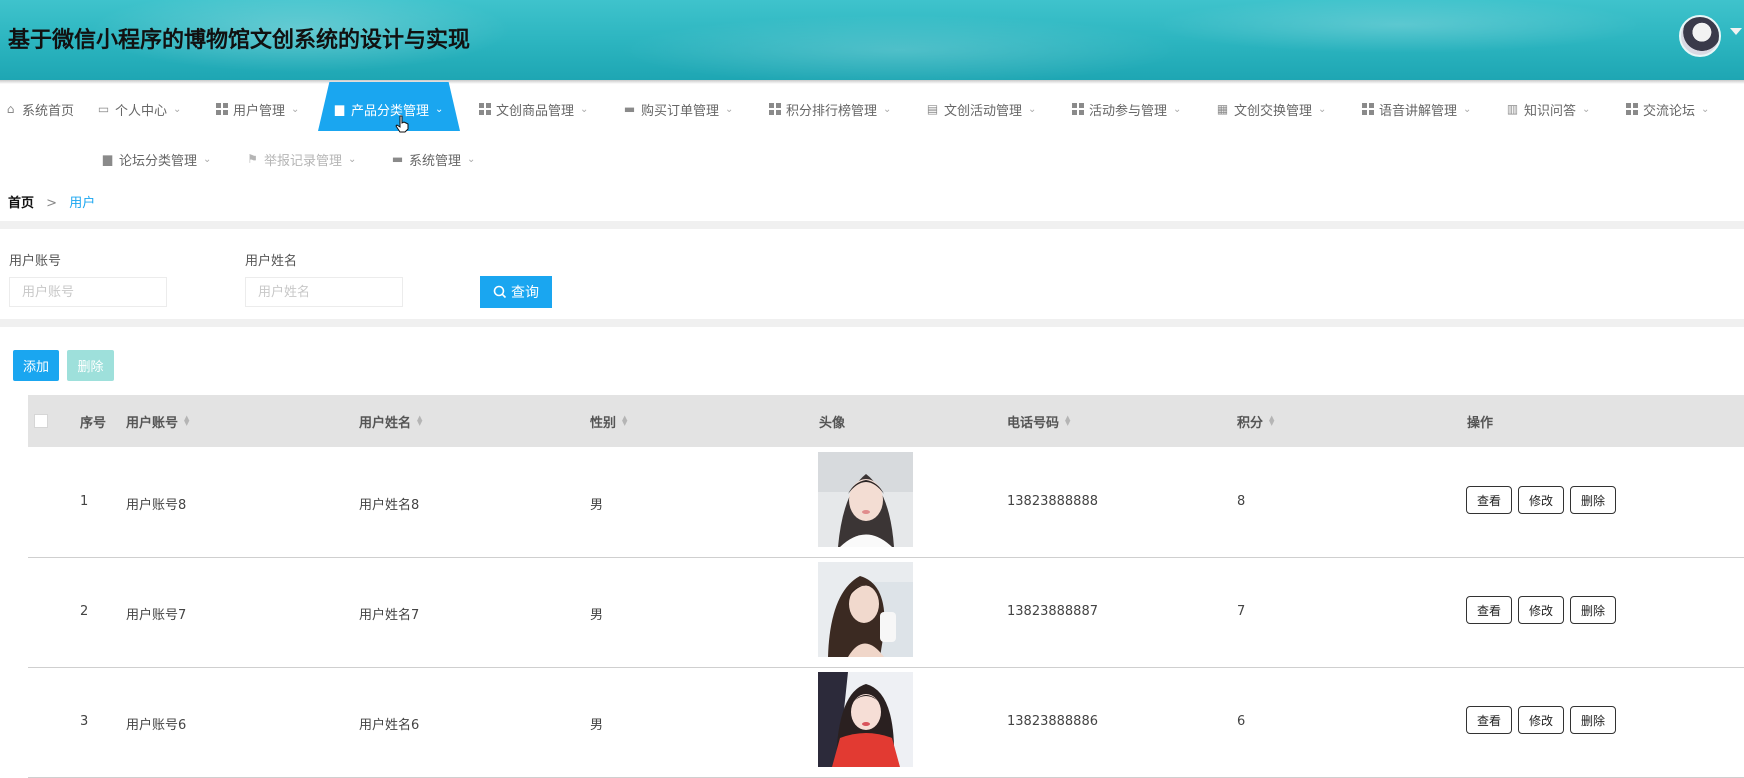 The width and height of the screenshot is (1744, 778). What do you see at coordinates (500, 292) in the screenshot?
I see `search-icon` at bounding box center [500, 292].